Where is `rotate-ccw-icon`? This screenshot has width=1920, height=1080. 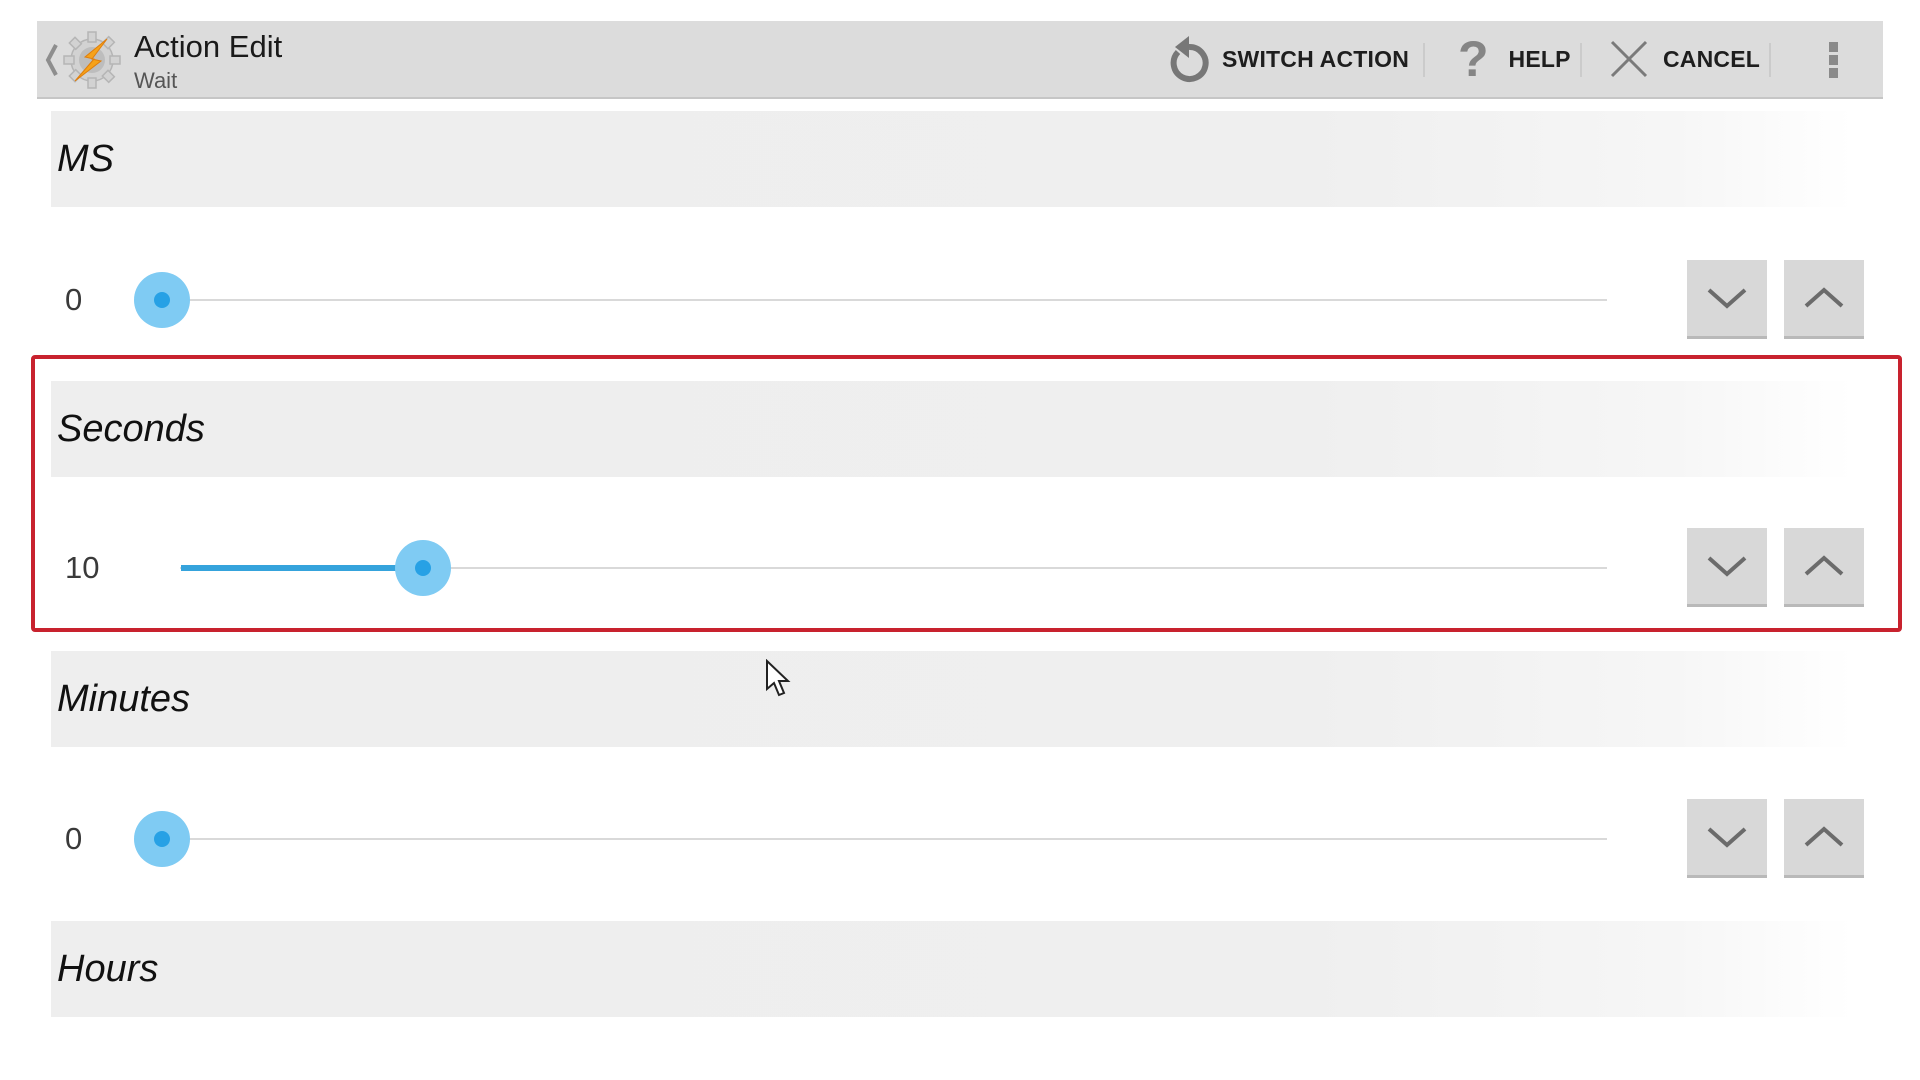 rotate-ccw-icon is located at coordinates (1189, 59).